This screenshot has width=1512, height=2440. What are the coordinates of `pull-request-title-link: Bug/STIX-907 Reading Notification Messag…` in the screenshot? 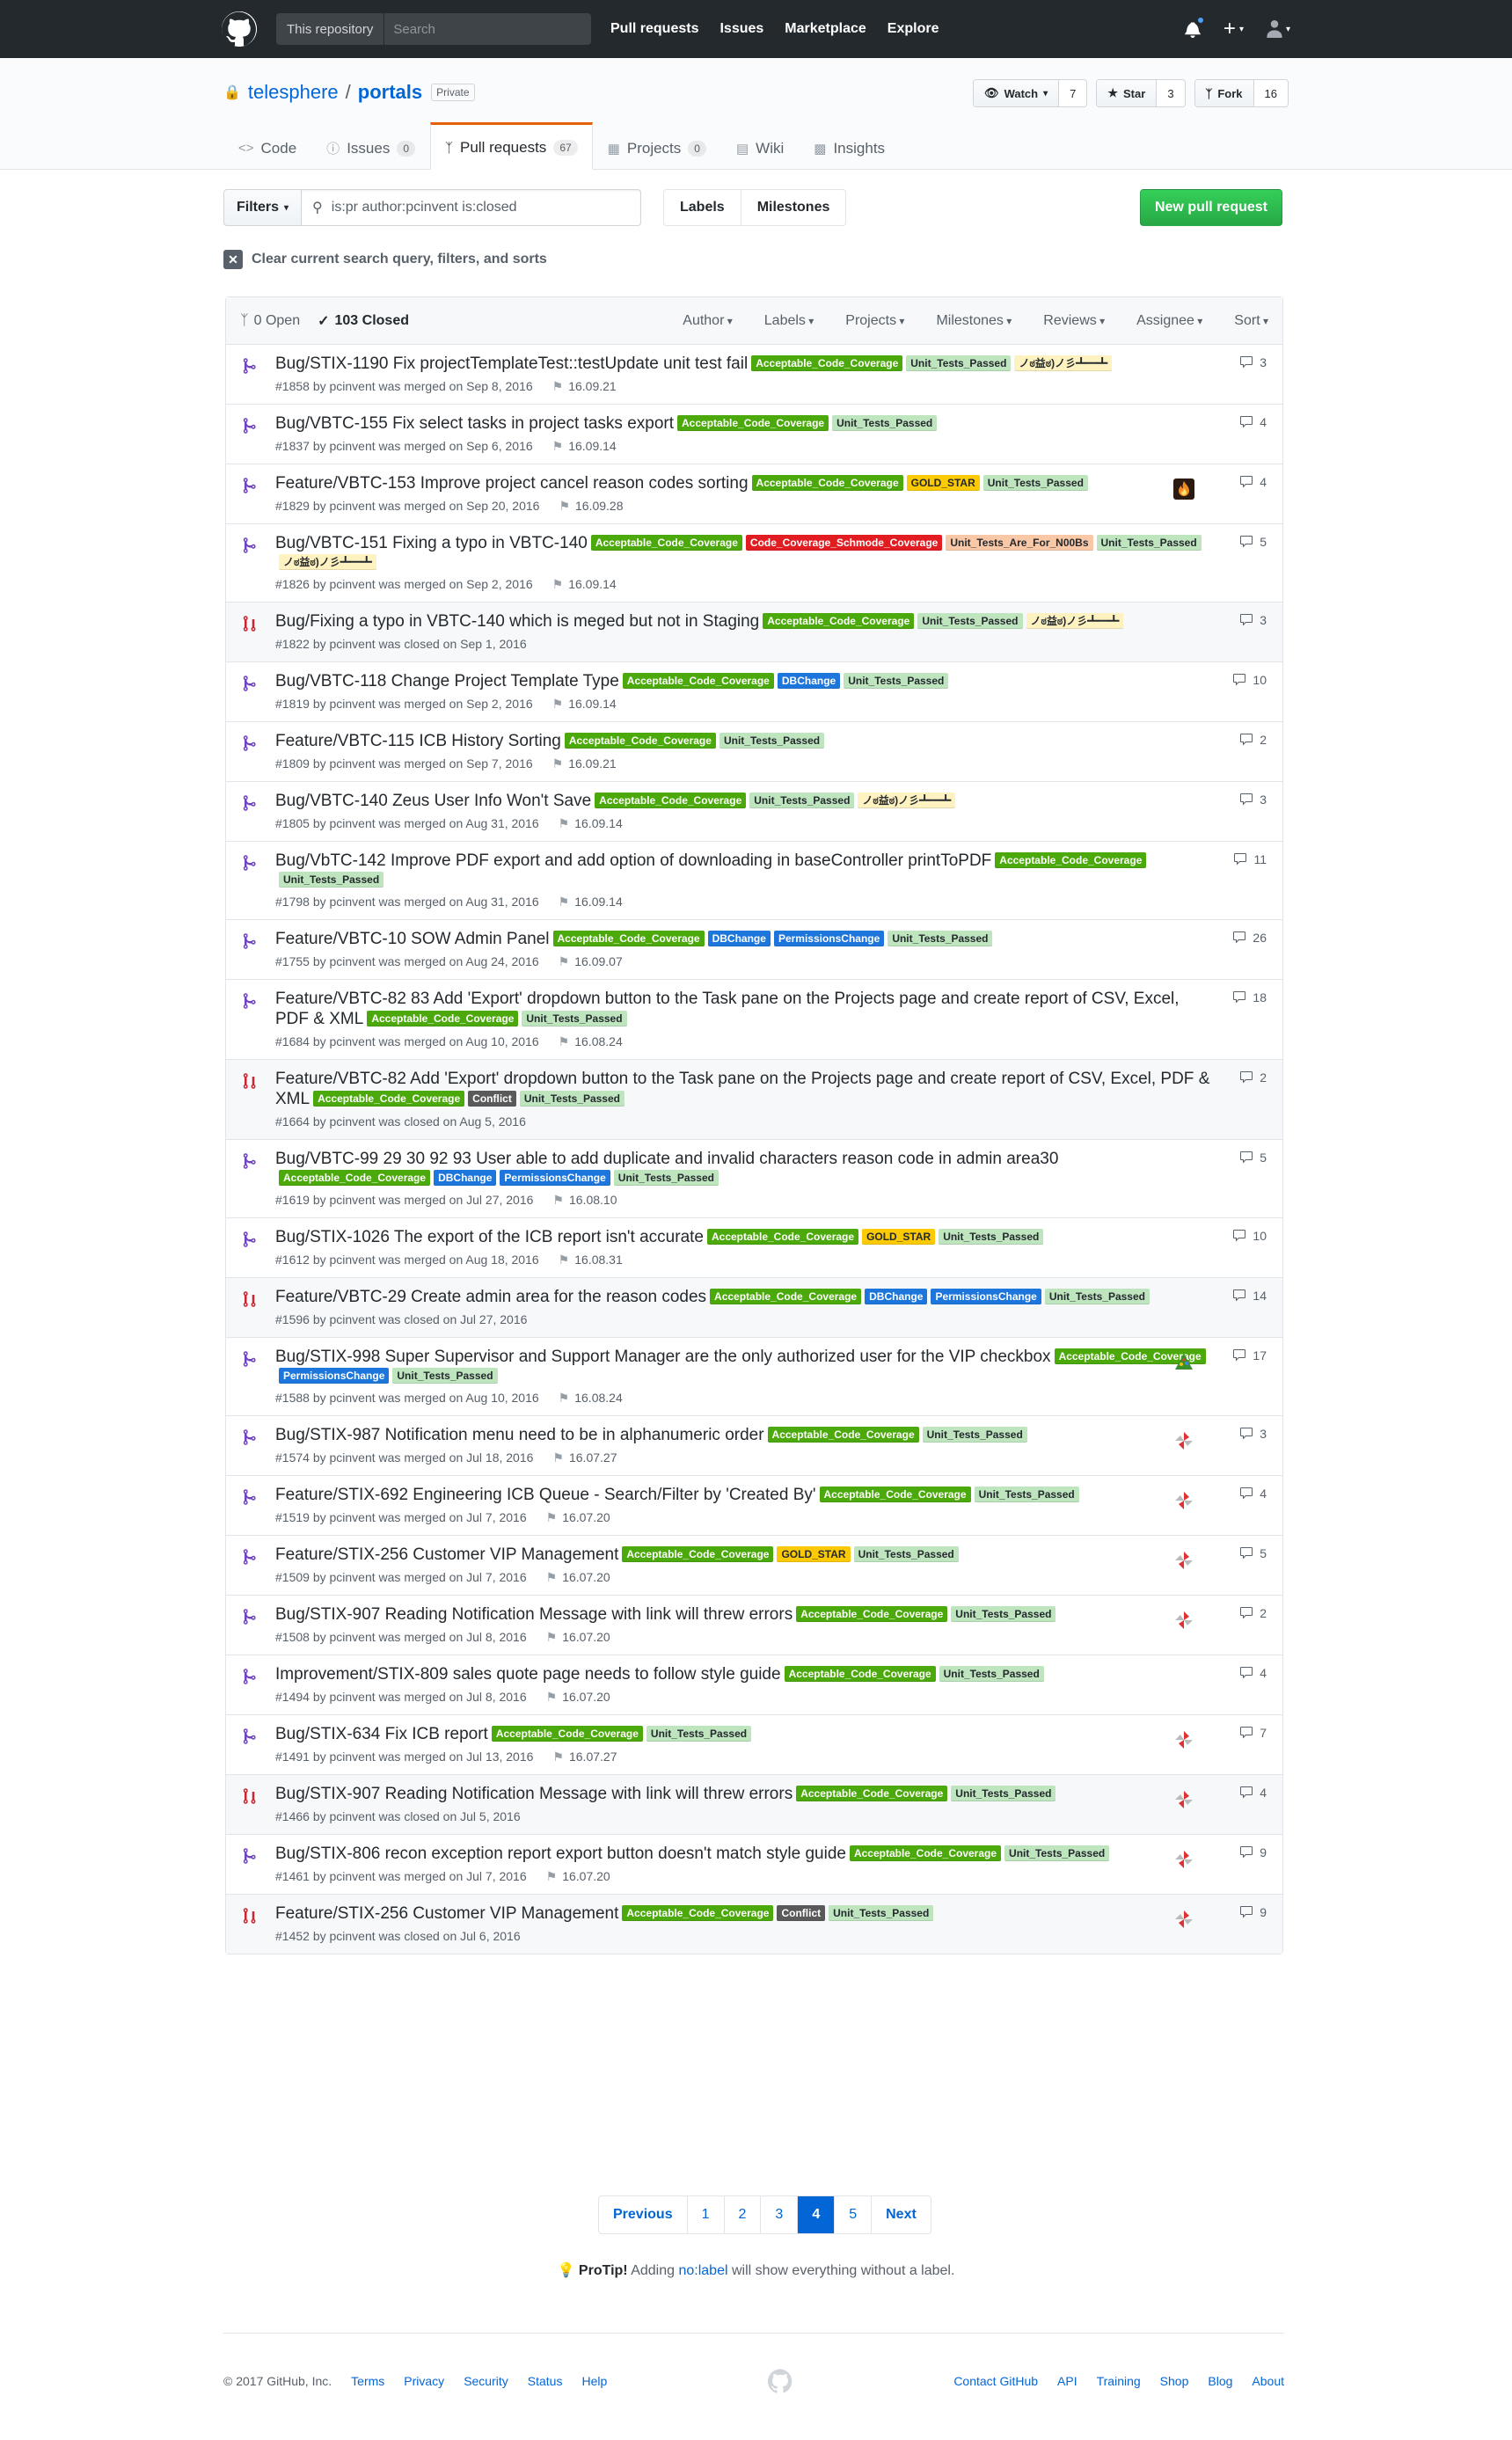 It's located at (534, 1794).